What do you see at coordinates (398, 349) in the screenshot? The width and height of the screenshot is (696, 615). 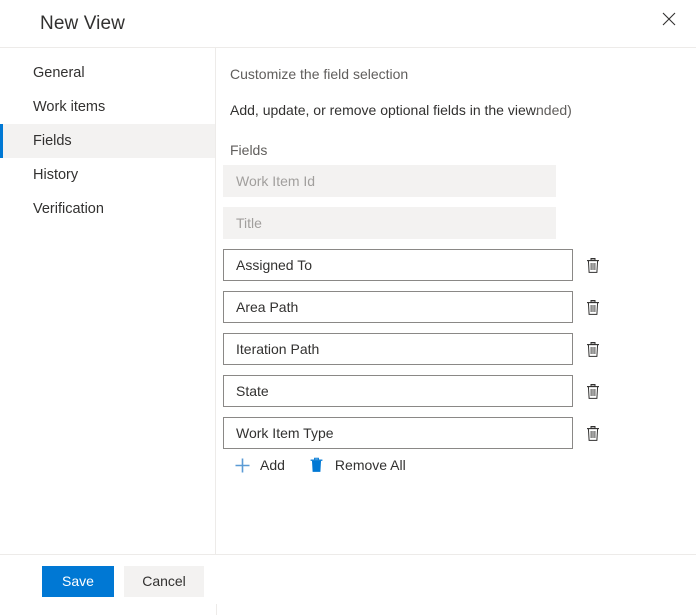 I see `field-input-iteration-path: Iteration Path` at bounding box center [398, 349].